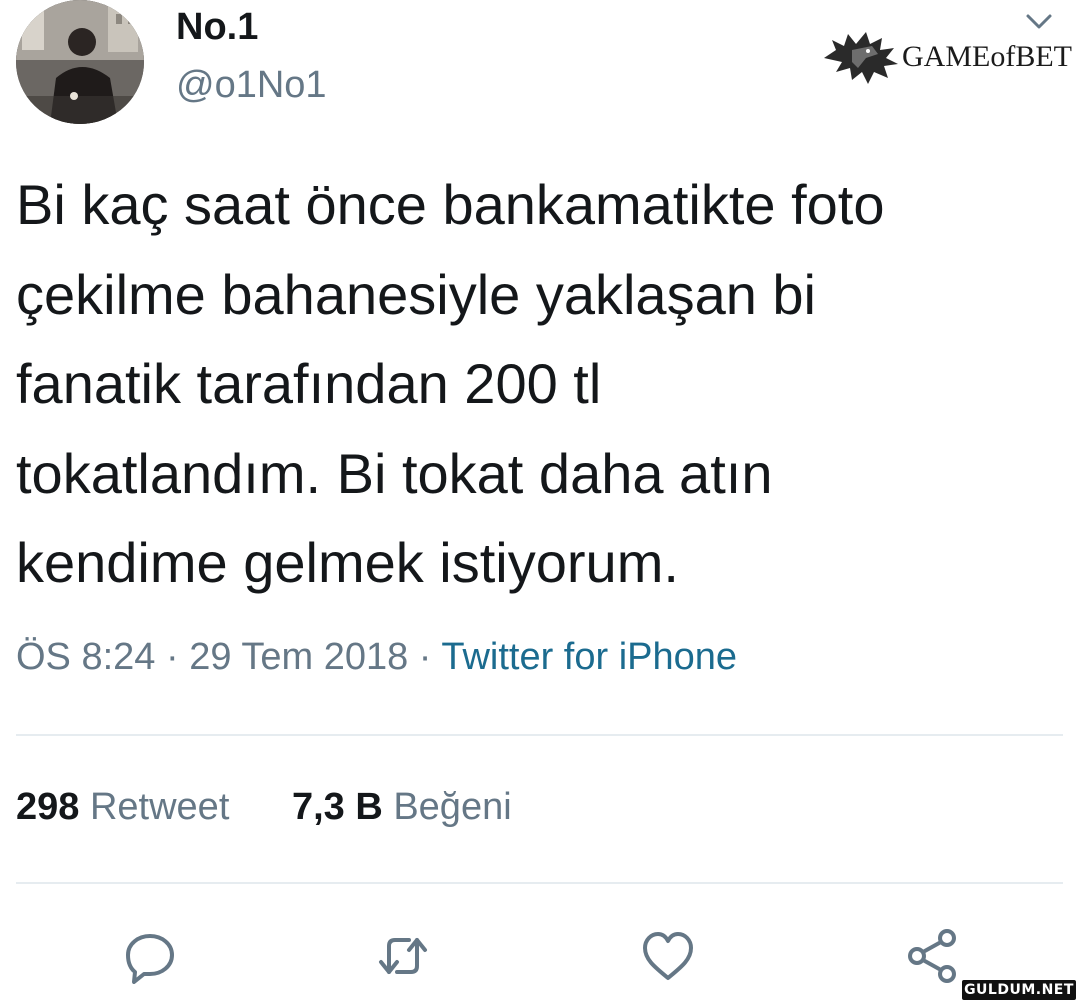 The image size is (1079, 1002). What do you see at coordinates (48, 807) in the screenshot?
I see `retweet-count: 298` at bounding box center [48, 807].